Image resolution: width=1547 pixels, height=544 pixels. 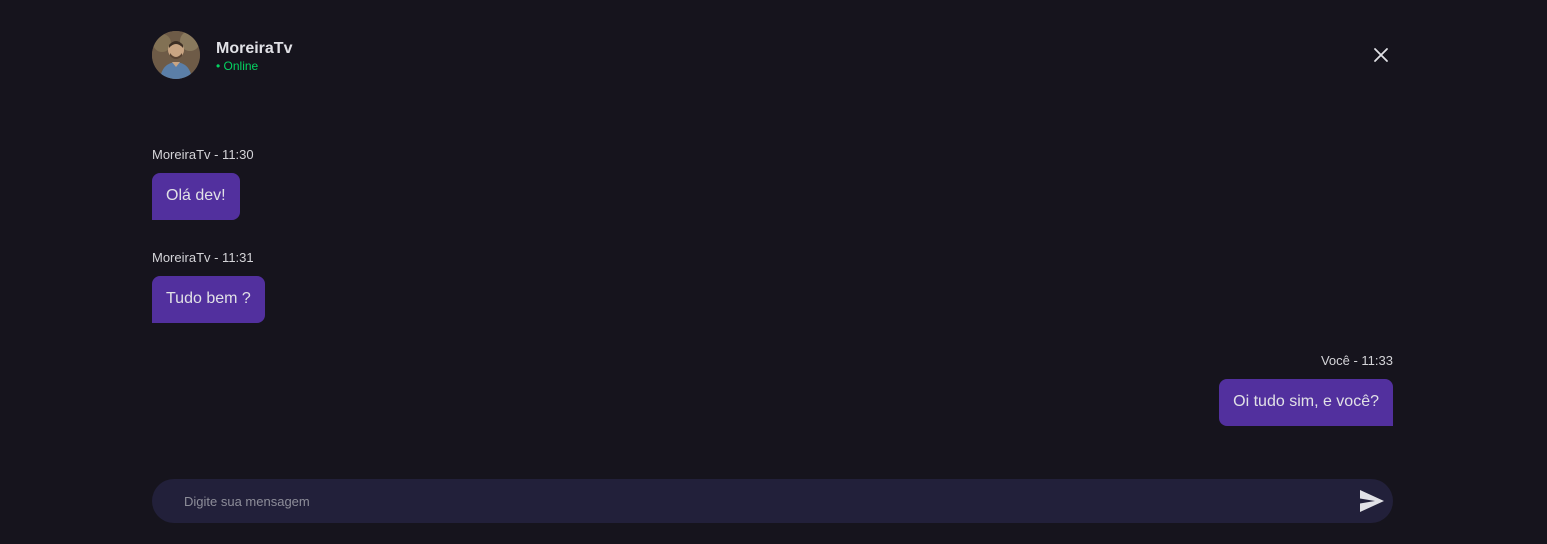 What do you see at coordinates (237, 66) in the screenshot?
I see `online-status: • Online` at bounding box center [237, 66].